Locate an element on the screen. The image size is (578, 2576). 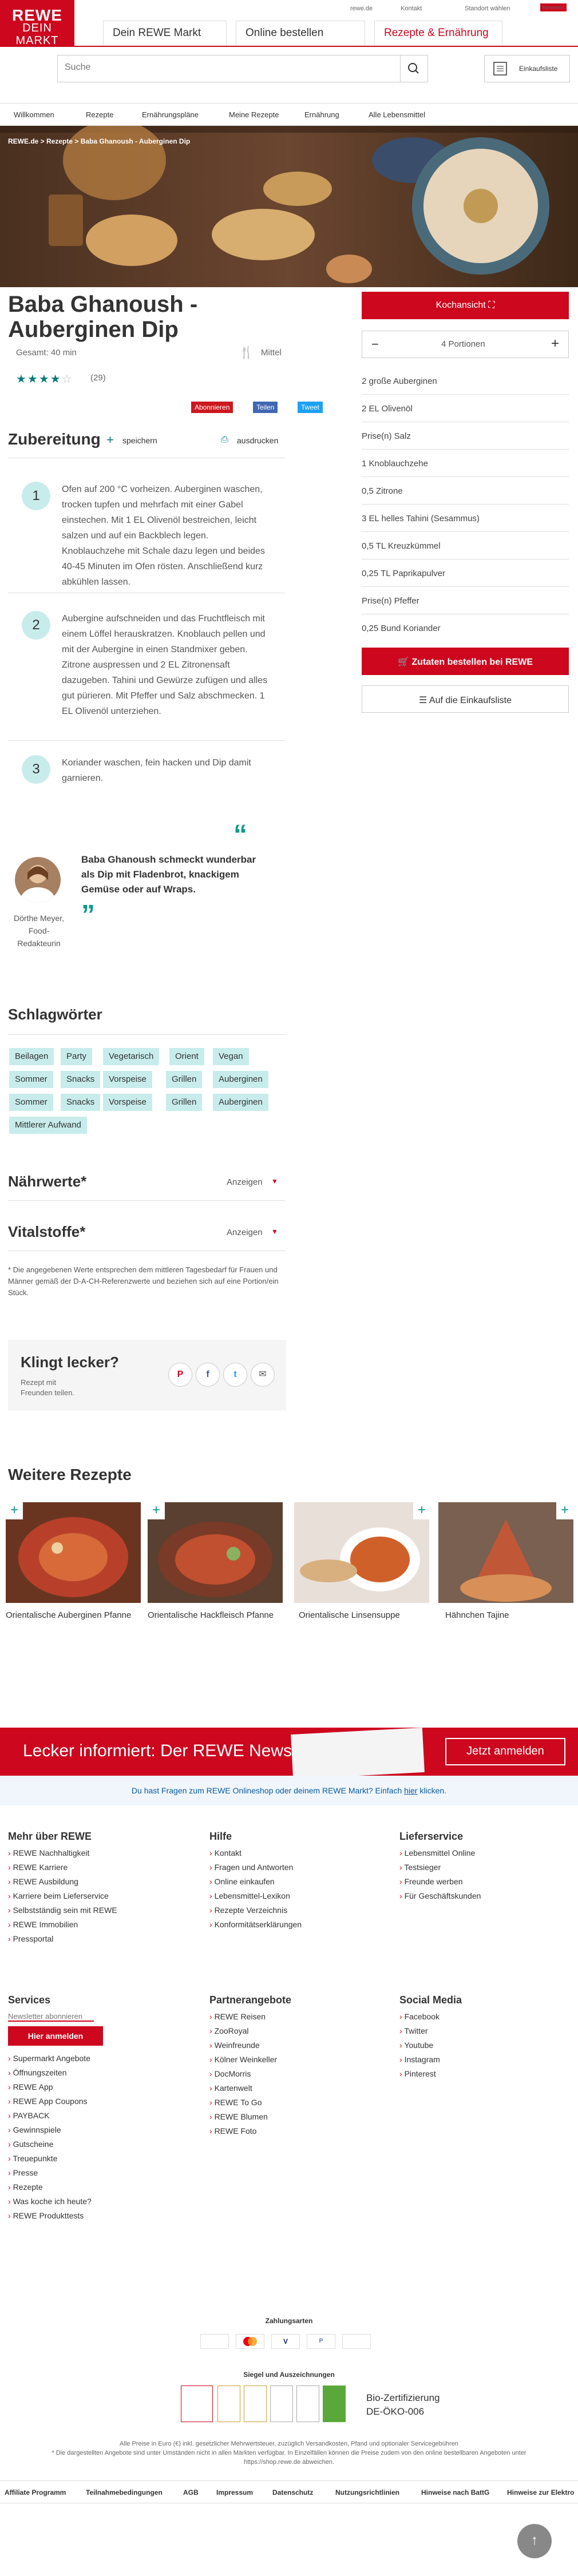
footer-link: Fragen und Antworten is located at coordinates (255, 1867).